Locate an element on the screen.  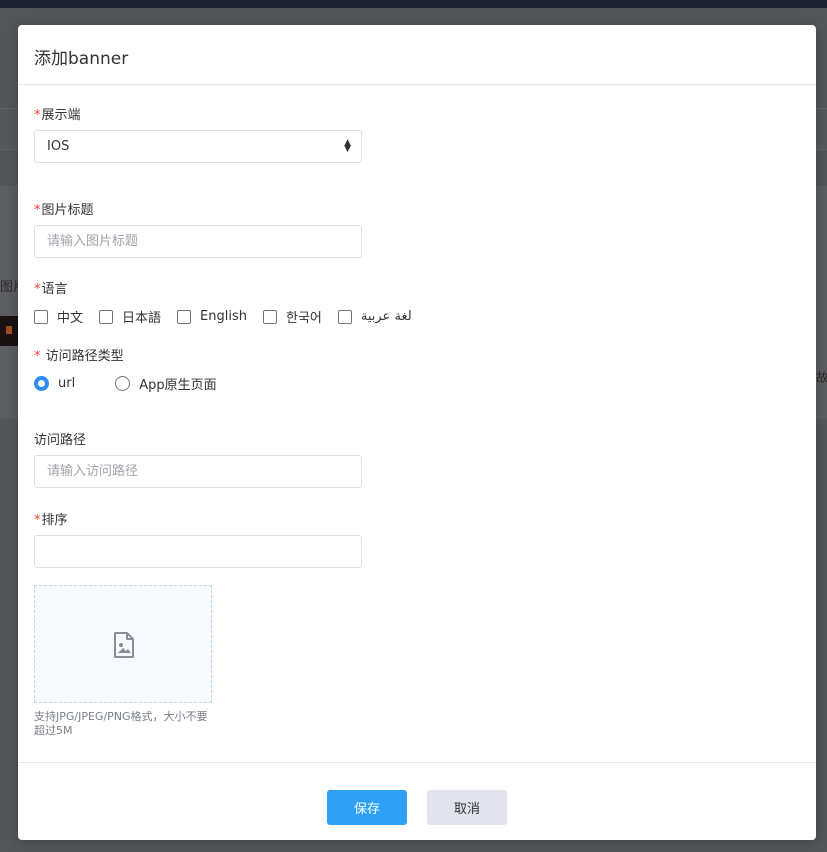
language-option-ja: 日本語 is located at coordinates (130, 316).